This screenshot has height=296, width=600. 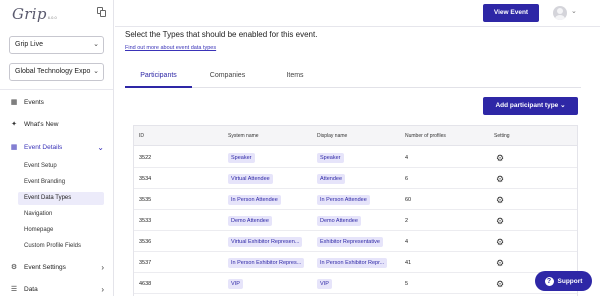 What do you see at coordinates (243, 136) in the screenshot?
I see `header-system-name: System name` at bounding box center [243, 136].